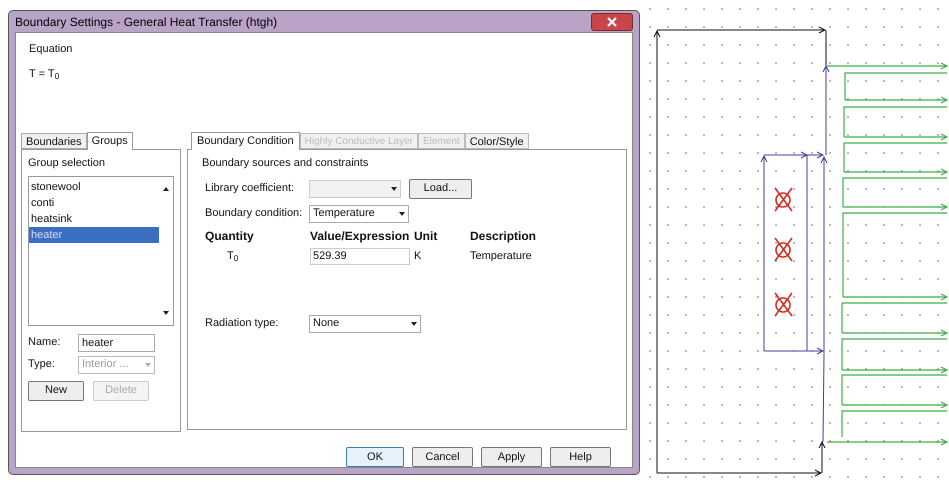 This screenshot has height=483, width=949. I want to click on tab: Groups, so click(109, 141).